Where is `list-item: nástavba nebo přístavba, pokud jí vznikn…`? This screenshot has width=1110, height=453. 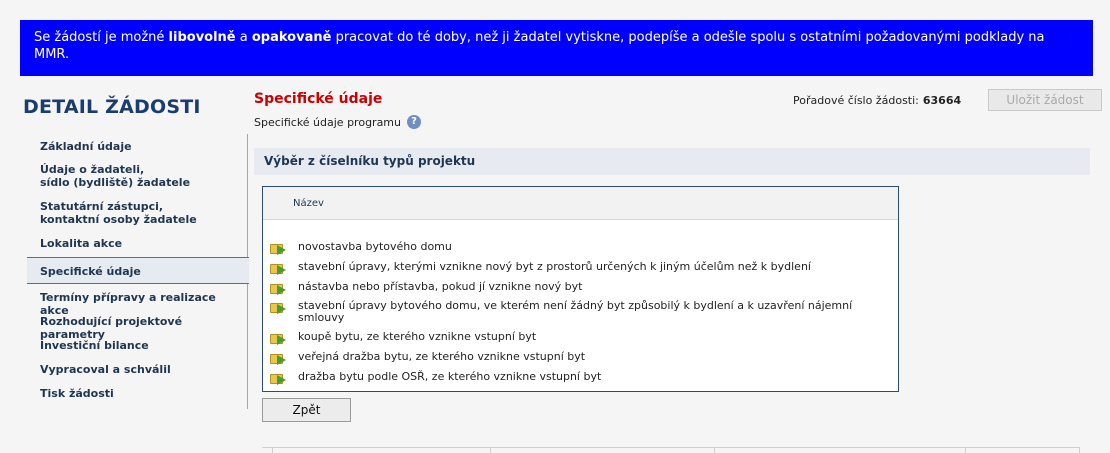
list-item: nástavba nebo přístavba, pokud jí vznikn… is located at coordinates (580, 287).